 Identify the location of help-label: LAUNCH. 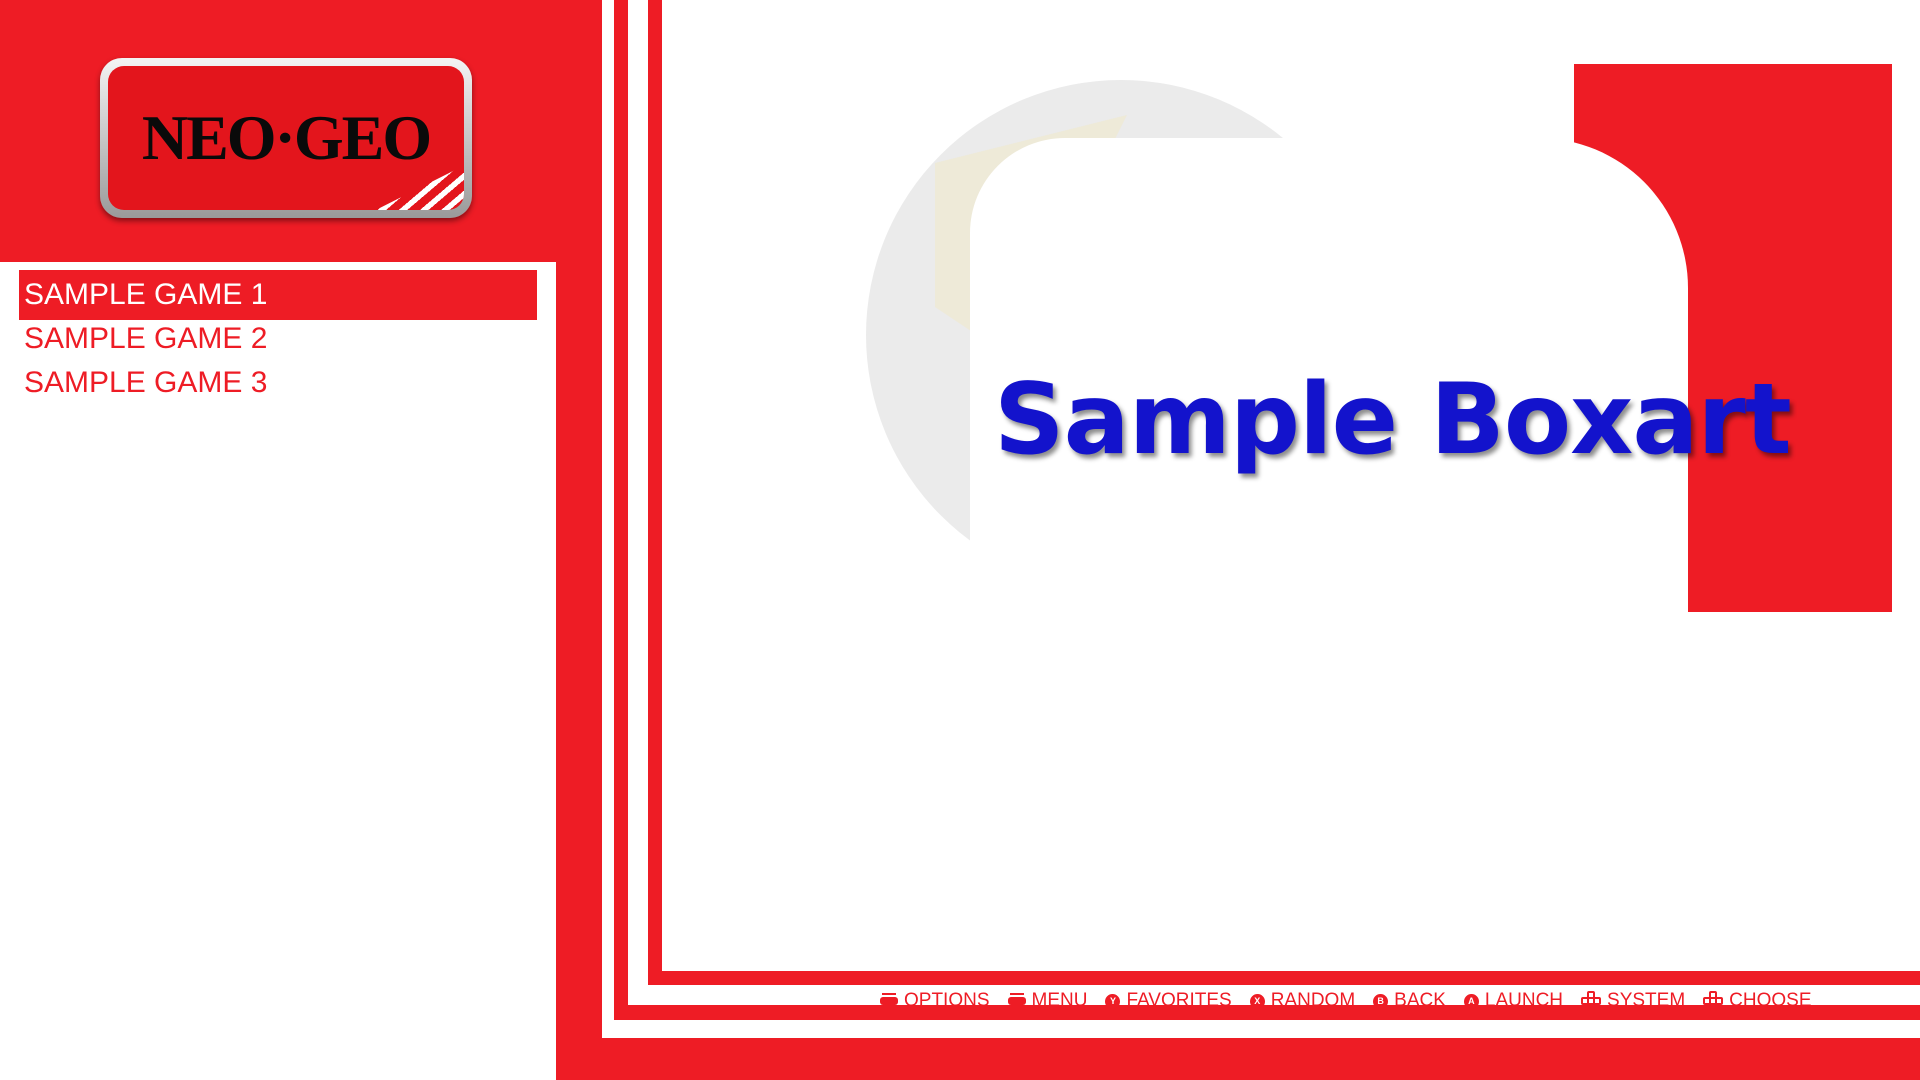
(1524, 1000).